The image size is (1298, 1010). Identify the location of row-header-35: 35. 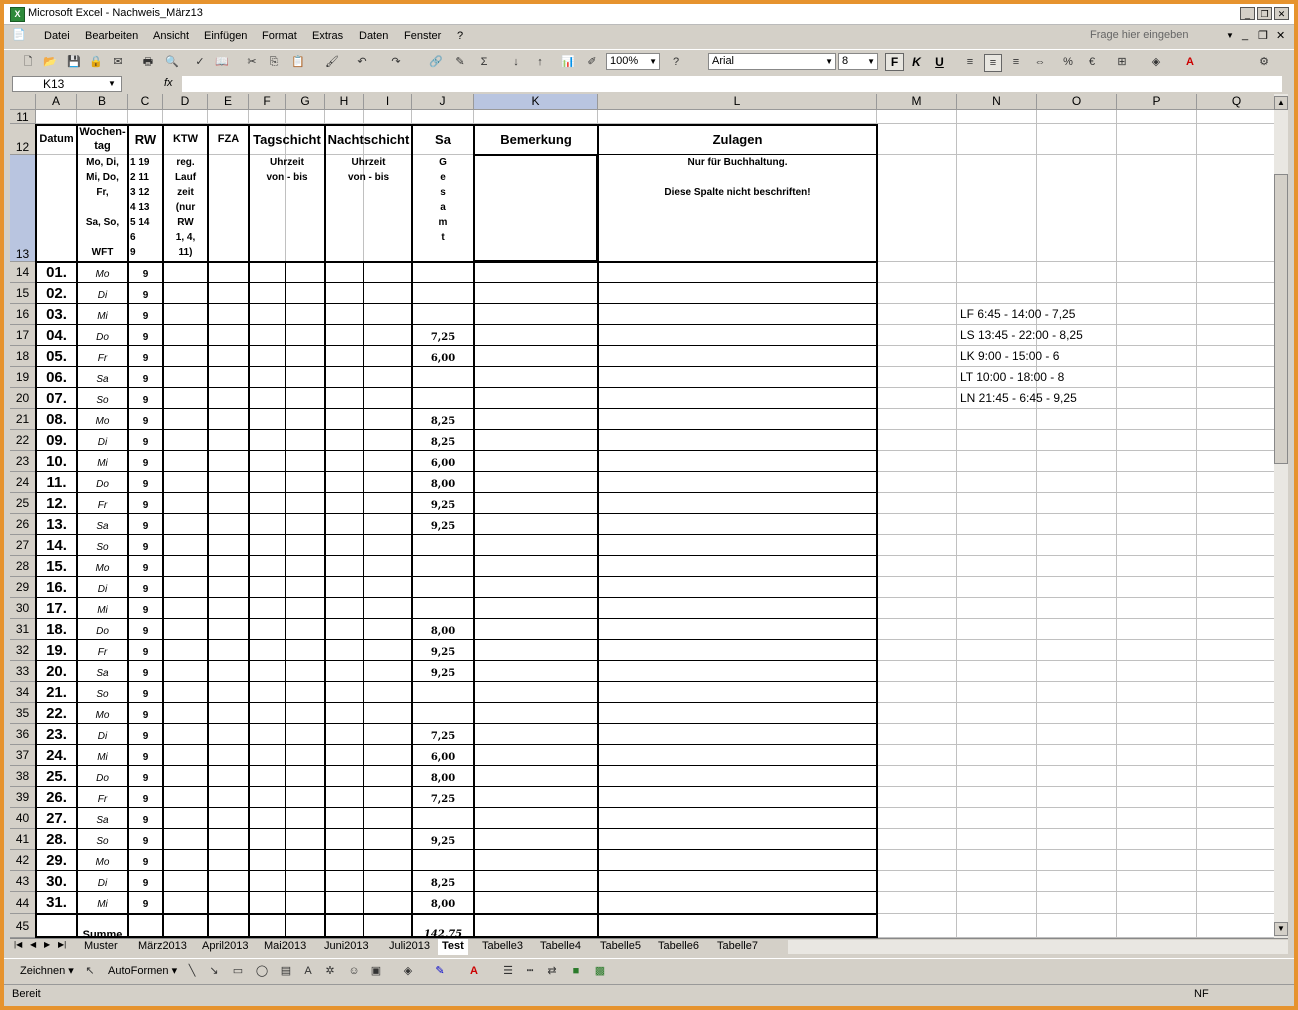
(23, 713).